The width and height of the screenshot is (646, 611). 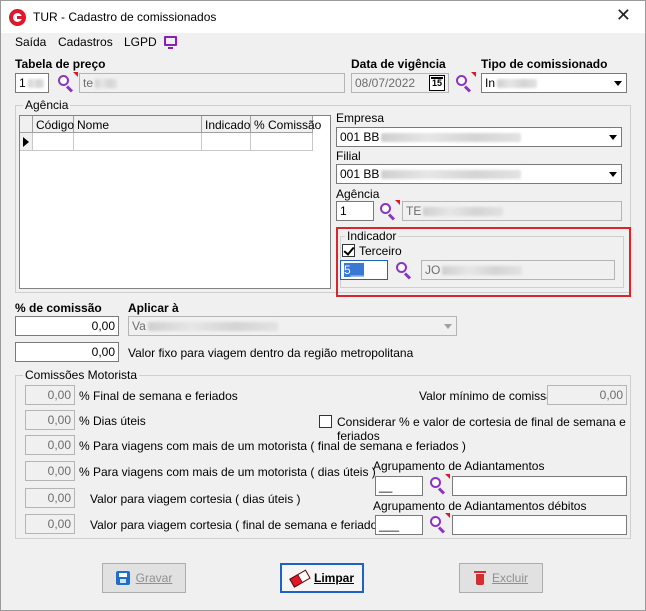 I want to click on filial-select: 001 BB, so click(x=479, y=174).